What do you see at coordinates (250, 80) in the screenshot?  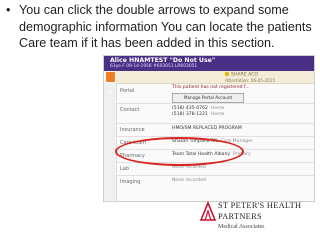 I see `attestation-date: Attestation: 06-05-2015` at bounding box center [250, 80].